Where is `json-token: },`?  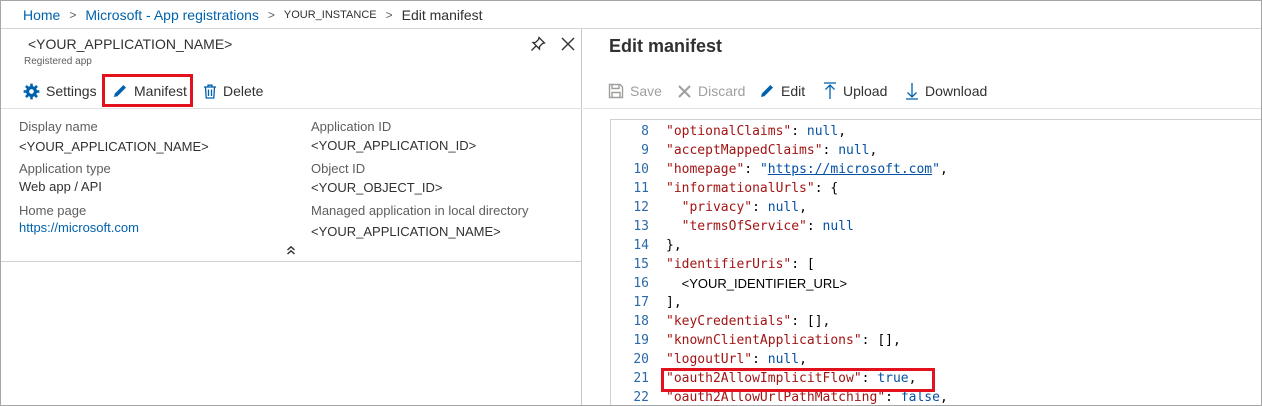 json-token: }, is located at coordinates (674, 245).